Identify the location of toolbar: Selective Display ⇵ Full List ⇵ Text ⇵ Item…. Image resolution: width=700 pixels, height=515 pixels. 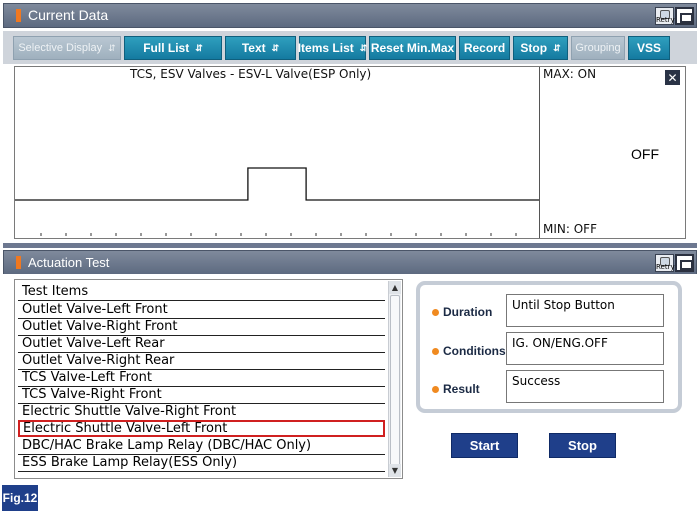
(350, 47).